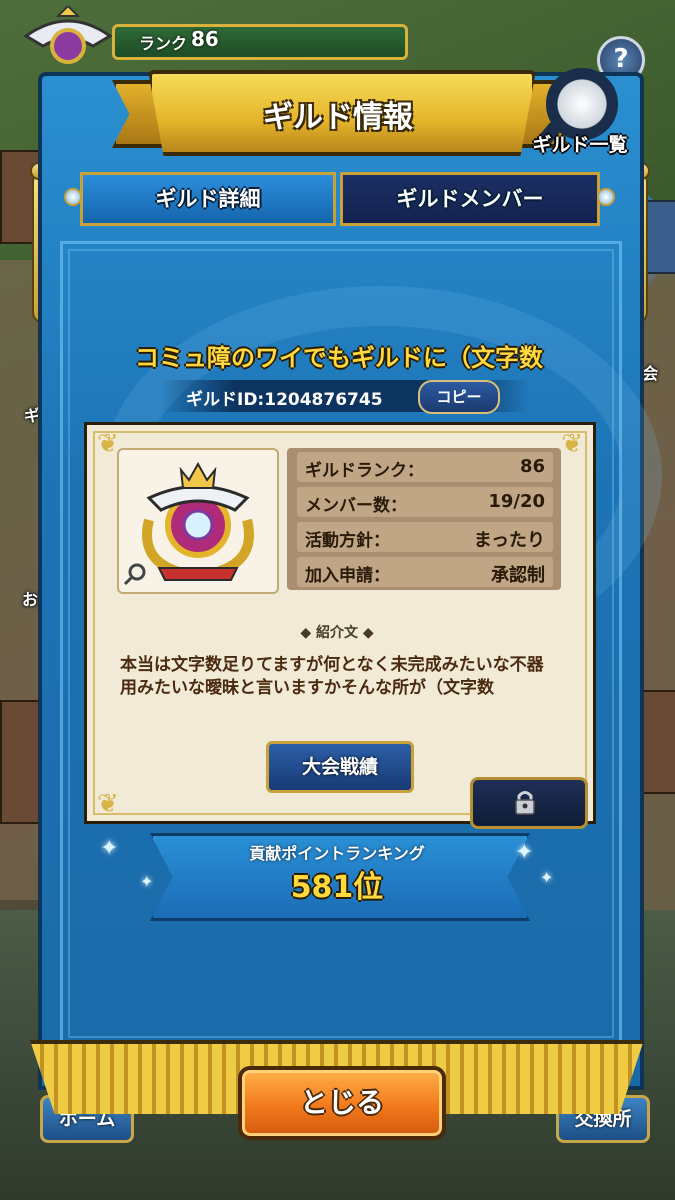 The height and width of the screenshot is (1200, 675). What do you see at coordinates (342, 1103) in the screenshot?
I see `close-button: とじる` at bounding box center [342, 1103].